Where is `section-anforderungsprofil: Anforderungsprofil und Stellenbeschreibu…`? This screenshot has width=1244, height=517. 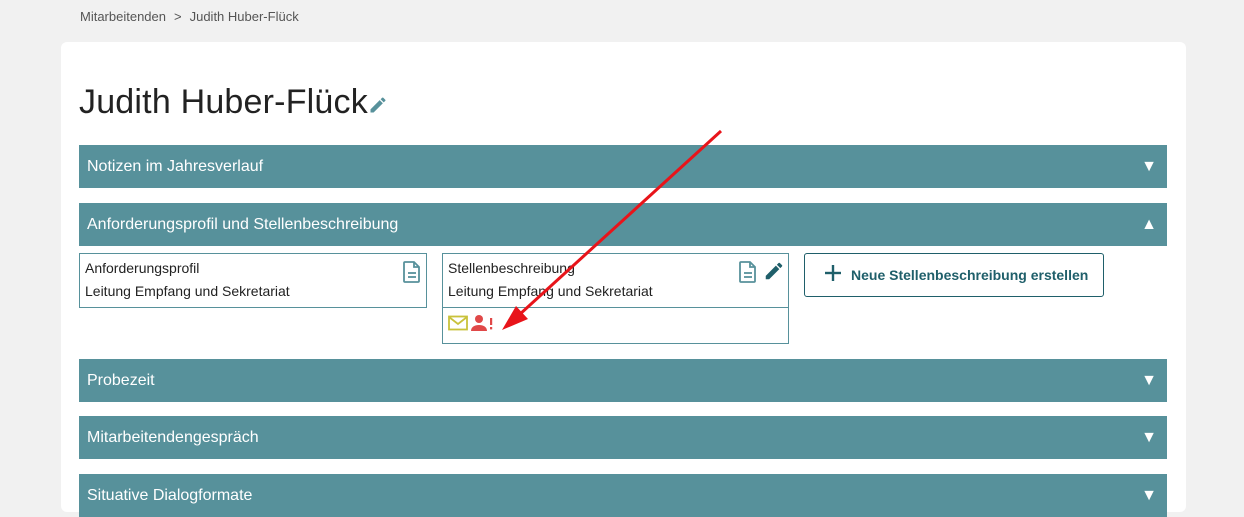 section-anforderungsprofil: Anforderungsprofil und Stellenbeschreibu… is located at coordinates (623, 224).